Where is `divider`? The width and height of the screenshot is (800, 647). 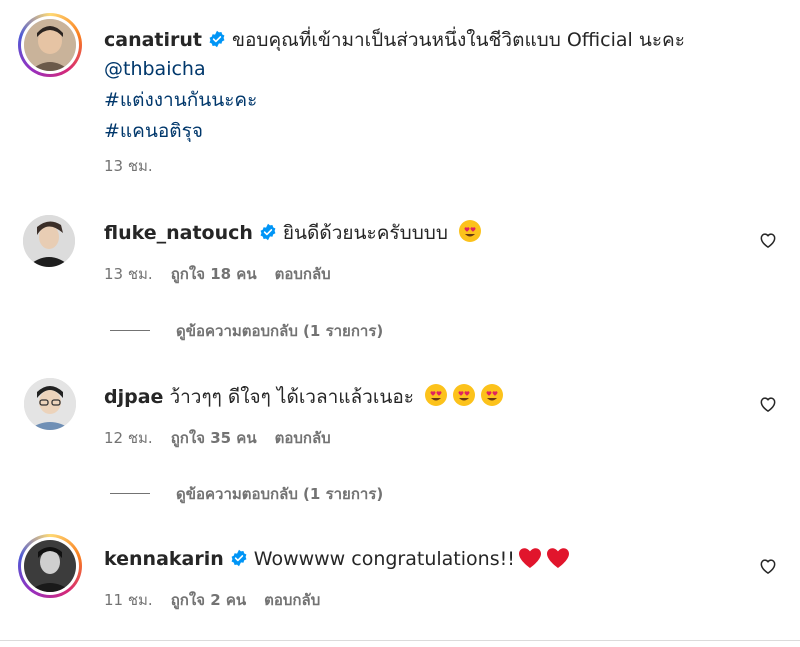
divider is located at coordinates (400, 640).